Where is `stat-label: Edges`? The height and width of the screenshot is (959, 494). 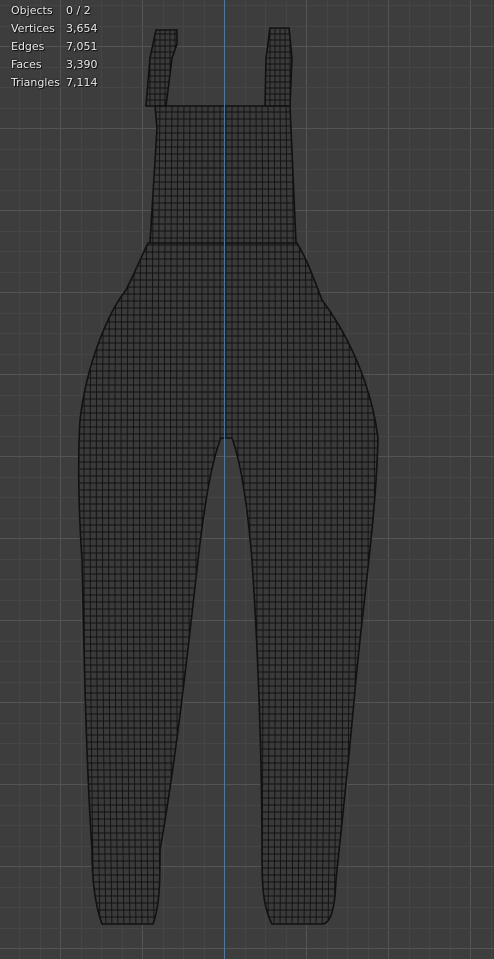
stat-label: Edges is located at coordinates (28, 46).